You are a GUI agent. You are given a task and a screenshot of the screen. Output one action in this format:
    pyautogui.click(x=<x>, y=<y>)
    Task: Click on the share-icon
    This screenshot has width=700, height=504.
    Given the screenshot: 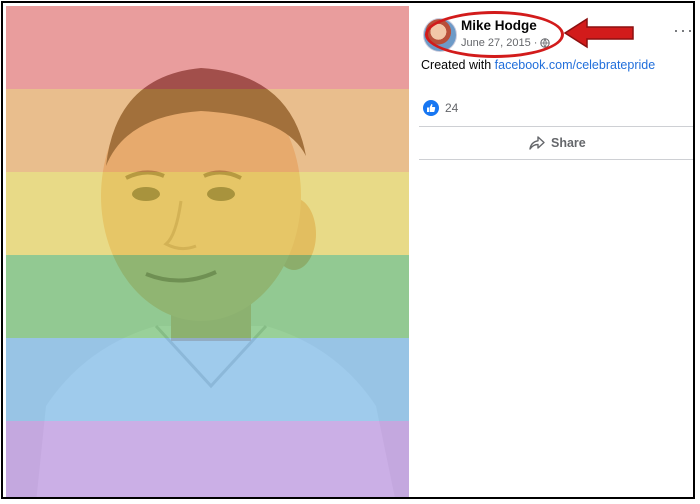 What is the action you would take?
    pyautogui.click(x=537, y=143)
    